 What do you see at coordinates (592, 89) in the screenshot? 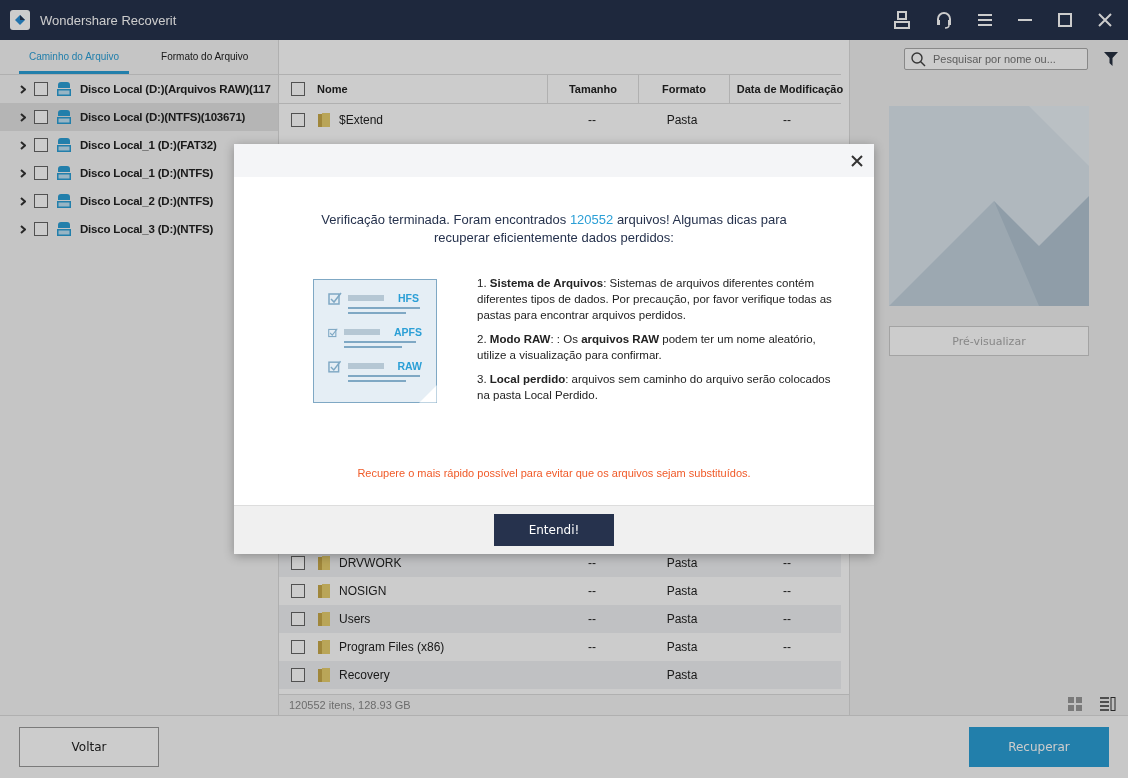
I see `column-header: Tamanho` at bounding box center [592, 89].